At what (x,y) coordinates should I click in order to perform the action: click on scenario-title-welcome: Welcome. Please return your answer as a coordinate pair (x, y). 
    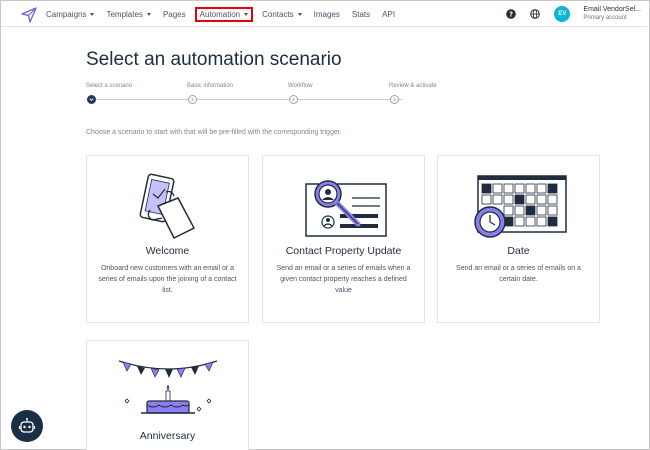
    Looking at the image, I should click on (167, 251).